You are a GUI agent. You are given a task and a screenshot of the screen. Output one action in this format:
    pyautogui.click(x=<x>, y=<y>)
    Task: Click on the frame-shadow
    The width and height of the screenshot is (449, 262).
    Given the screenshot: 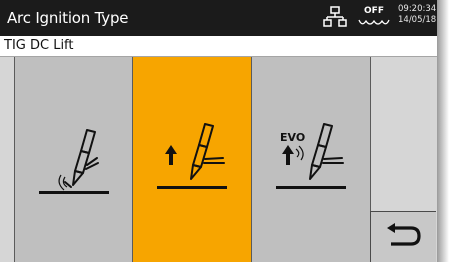 What is the action you would take?
    pyautogui.click(x=443, y=131)
    